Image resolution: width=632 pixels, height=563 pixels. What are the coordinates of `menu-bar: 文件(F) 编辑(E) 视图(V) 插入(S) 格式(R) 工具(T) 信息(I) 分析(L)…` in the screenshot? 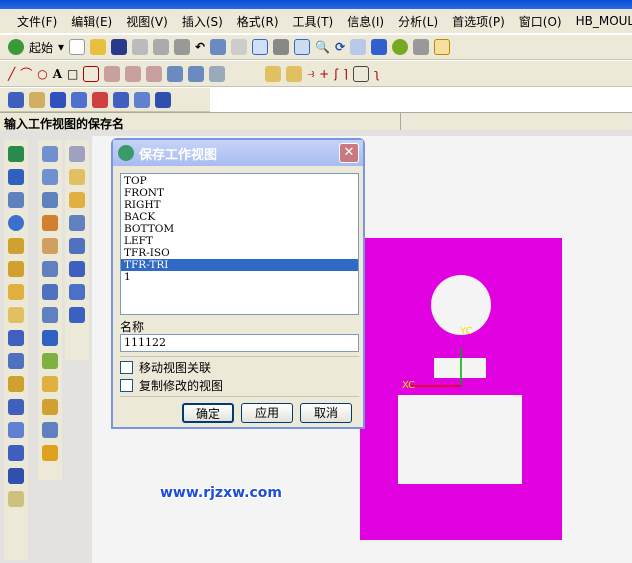 It's located at (316, 21).